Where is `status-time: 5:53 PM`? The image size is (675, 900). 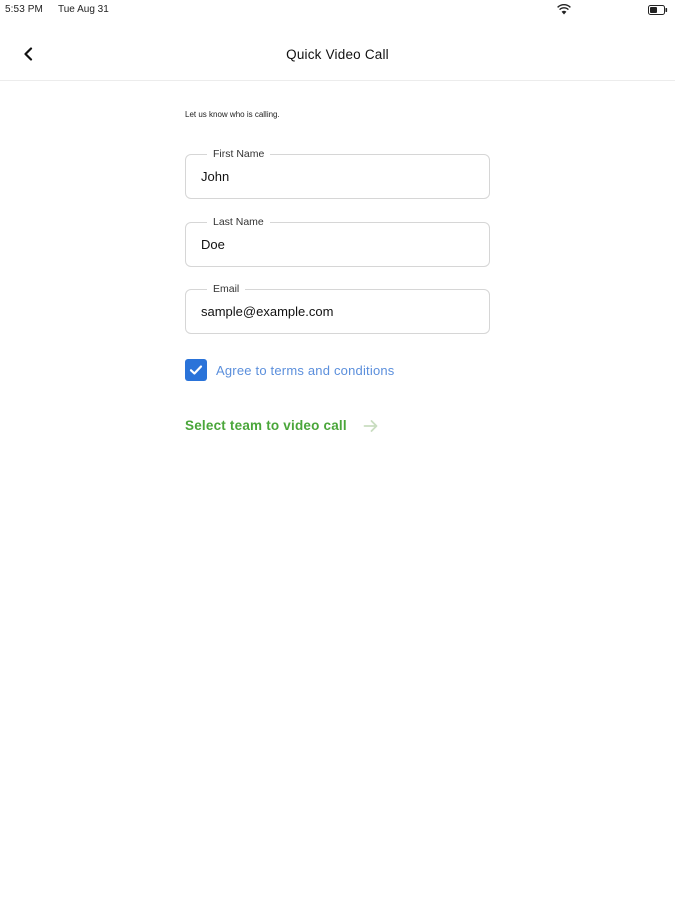 status-time: 5:53 PM is located at coordinates (24, 9).